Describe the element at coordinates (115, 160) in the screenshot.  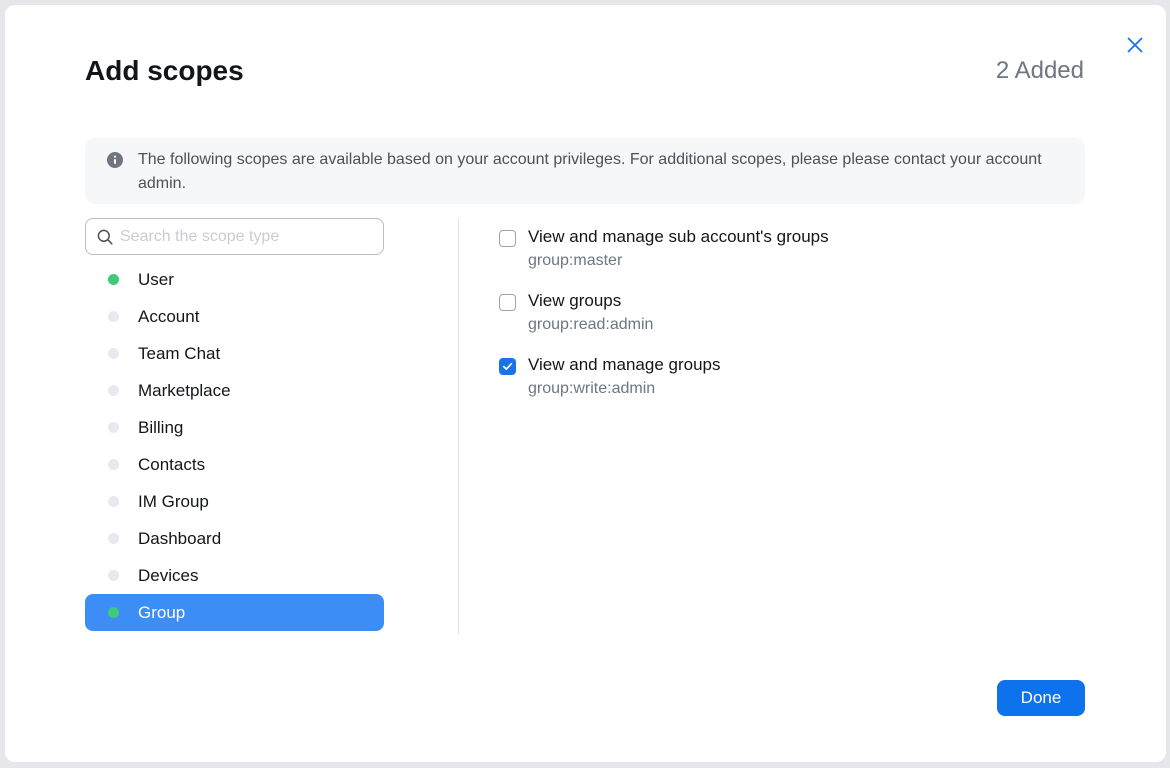
I see `info-icon` at that location.